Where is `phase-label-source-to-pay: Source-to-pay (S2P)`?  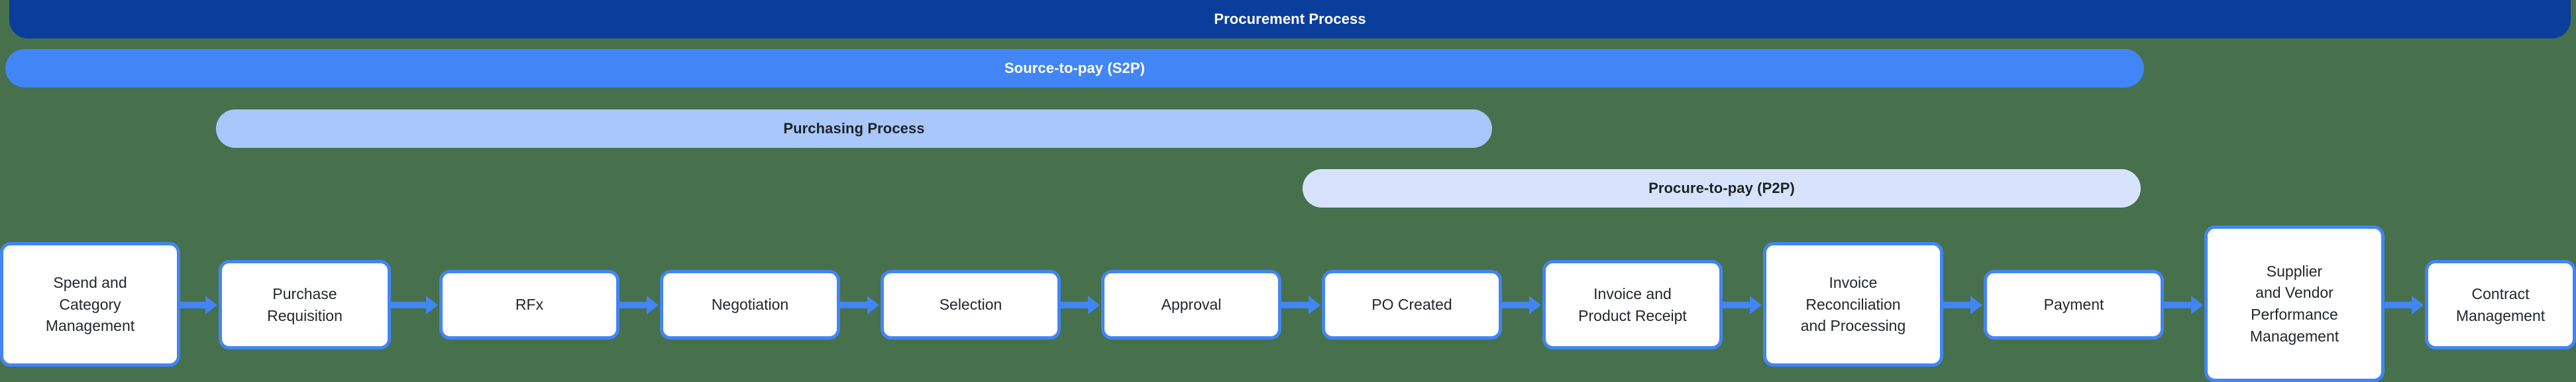
phase-label-source-to-pay: Source-to-pay (S2P) is located at coordinates (1075, 68).